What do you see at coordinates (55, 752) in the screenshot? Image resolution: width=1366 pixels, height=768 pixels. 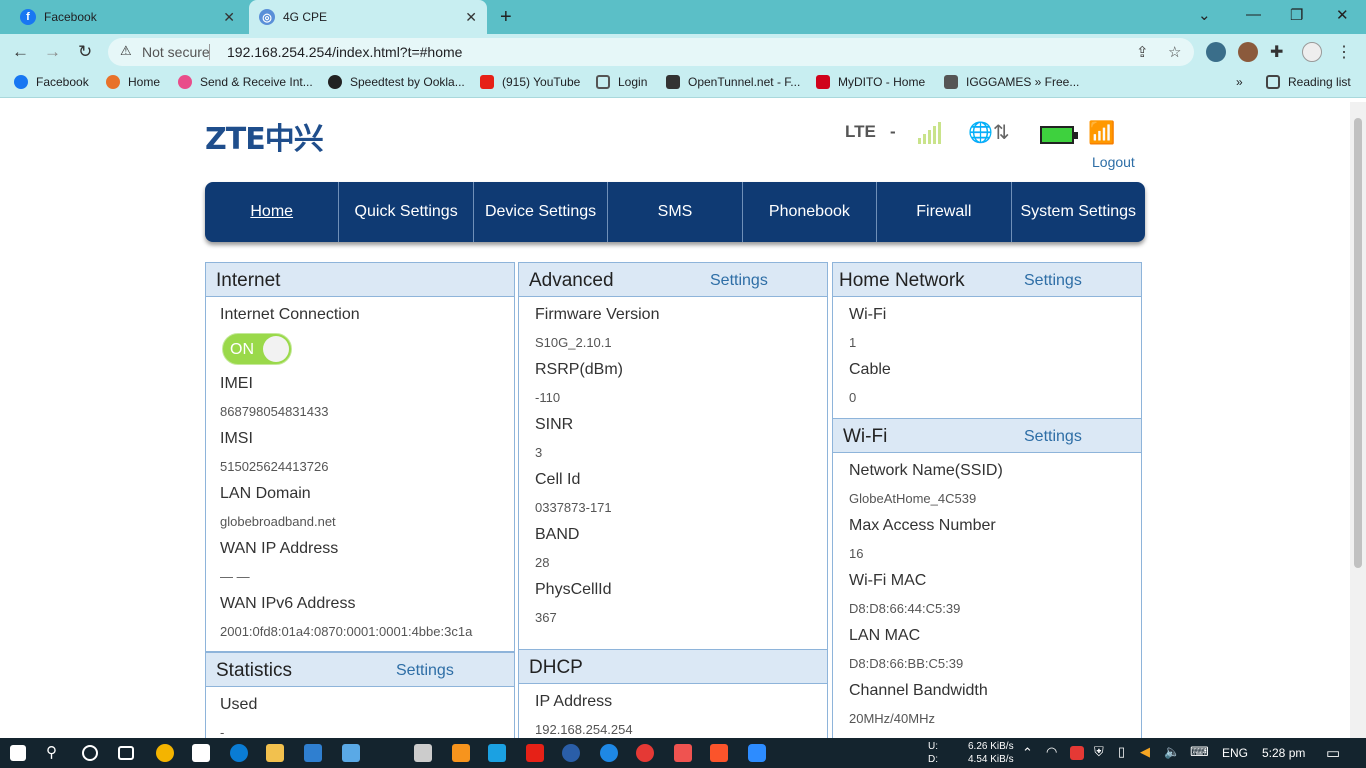 I see `search-icon: ⚲` at bounding box center [55, 752].